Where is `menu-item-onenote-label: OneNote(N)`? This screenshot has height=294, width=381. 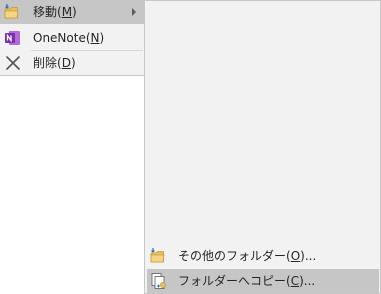
menu-item-onenote-label: OneNote(N) is located at coordinates (69, 38).